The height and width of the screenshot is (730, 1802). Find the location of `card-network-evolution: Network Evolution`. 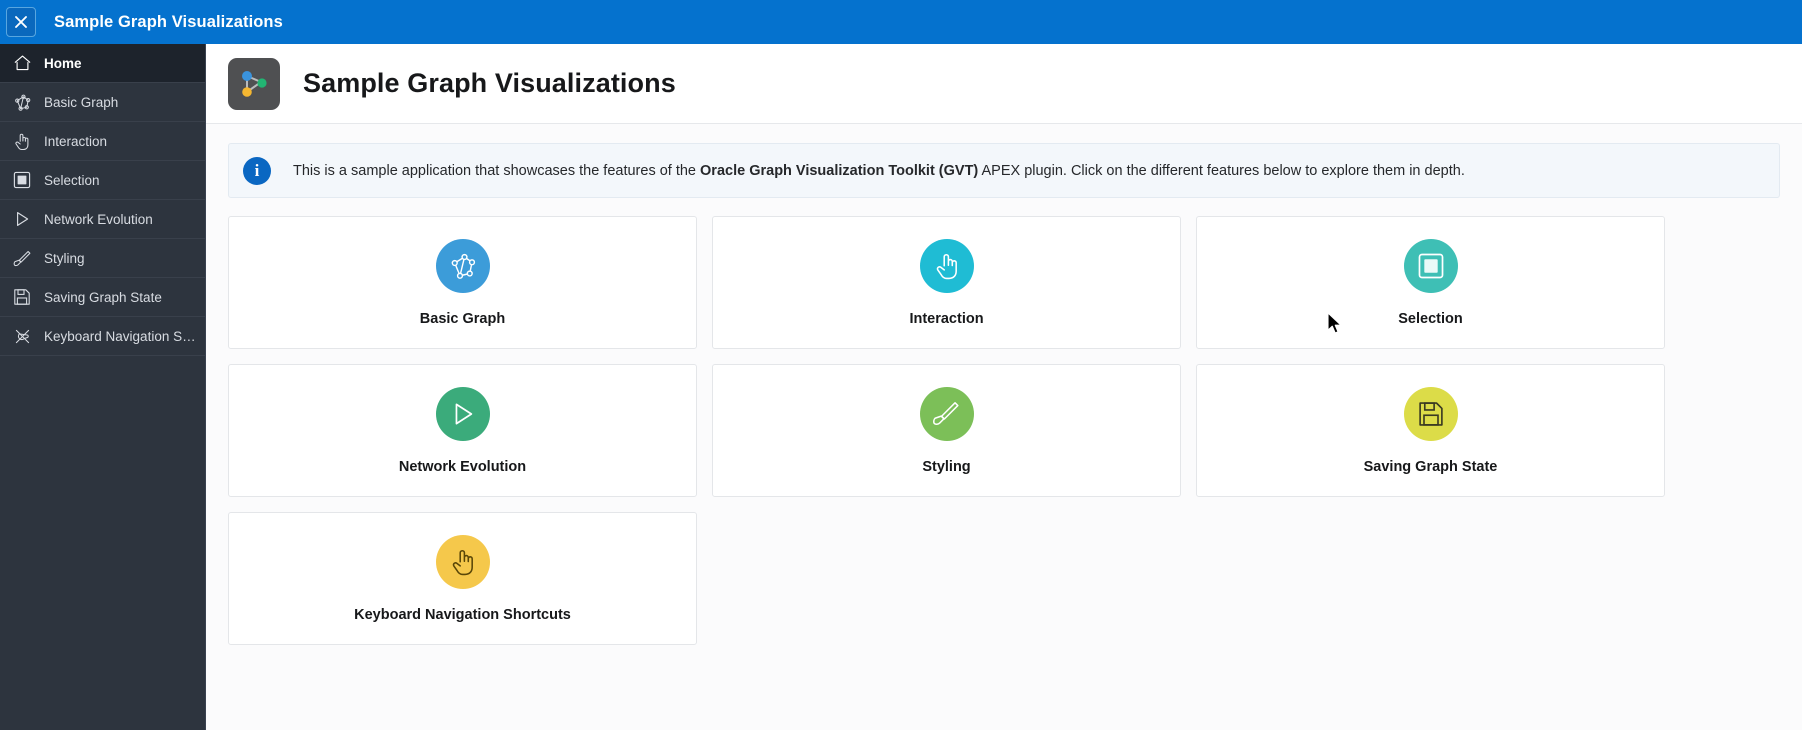

card-network-evolution: Network Evolution is located at coordinates (462, 430).